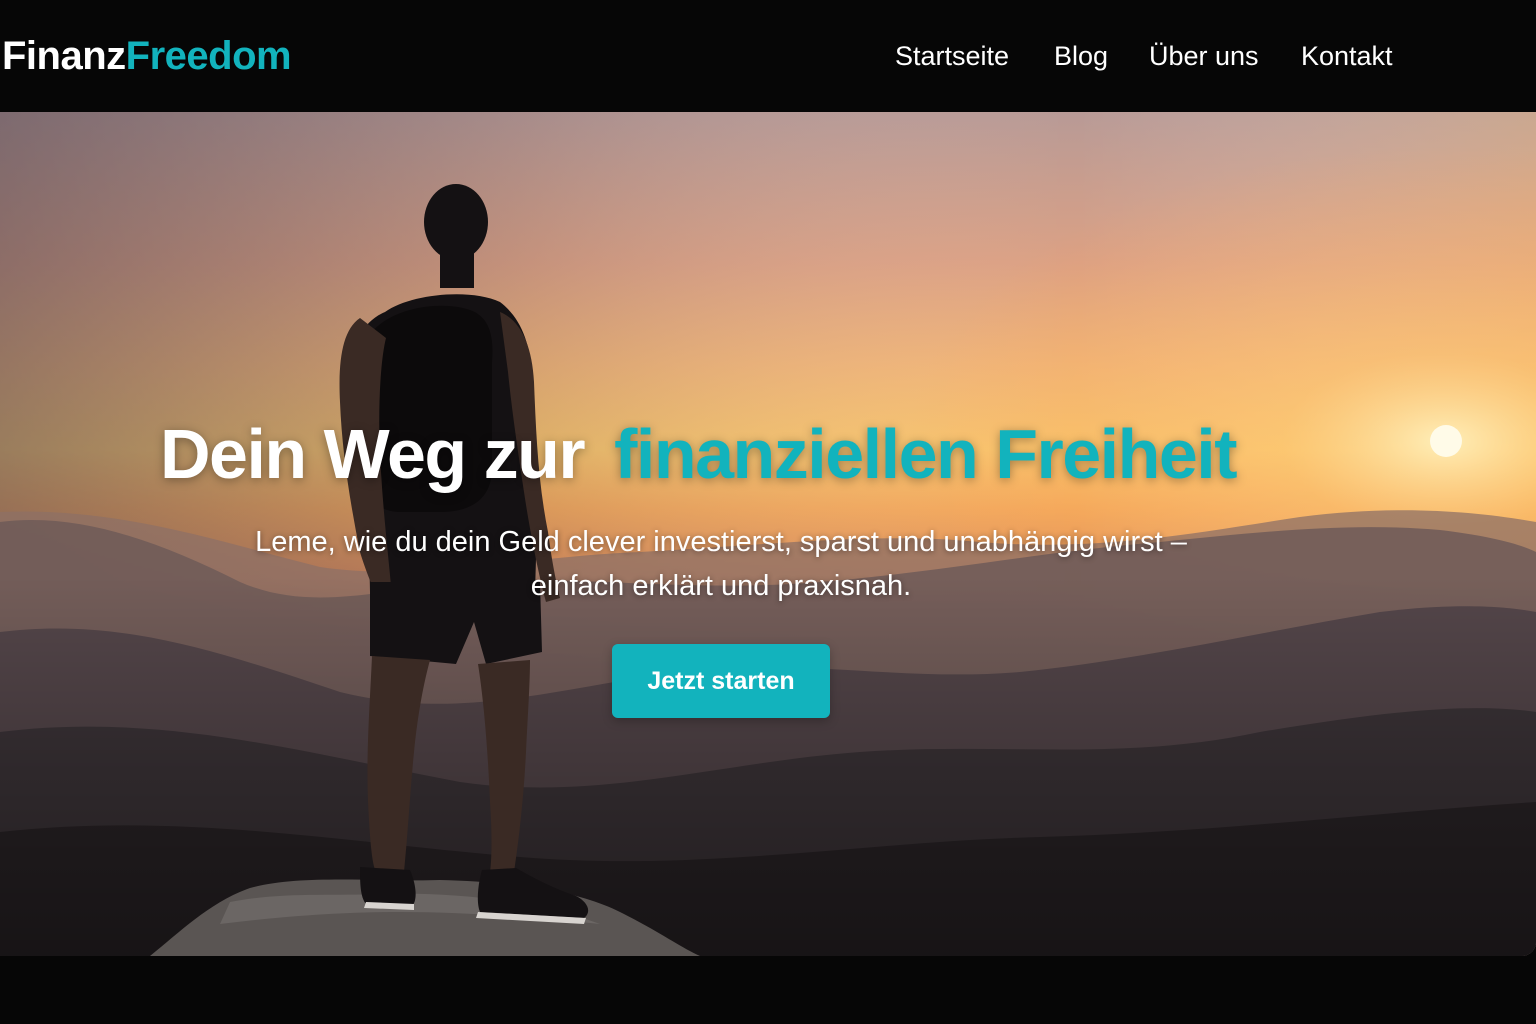 The image size is (1536, 1024). I want to click on hero-headline: Dein Weg zur finanziellen Freiheit, so click(699, 454).